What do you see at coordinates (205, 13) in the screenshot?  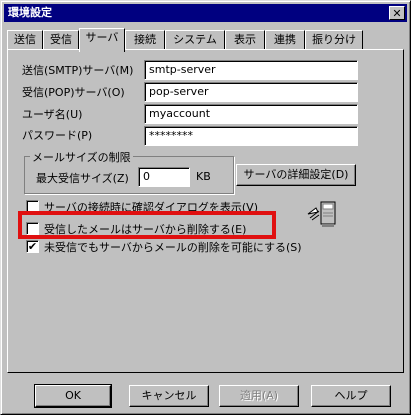 I see `title-bar: 環境設定 ✕` at bounding box center [205, 13].